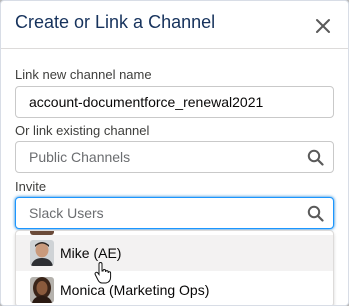 This screenshot has width=349, height=306. I want to click on close-icon, so click(323, 26).